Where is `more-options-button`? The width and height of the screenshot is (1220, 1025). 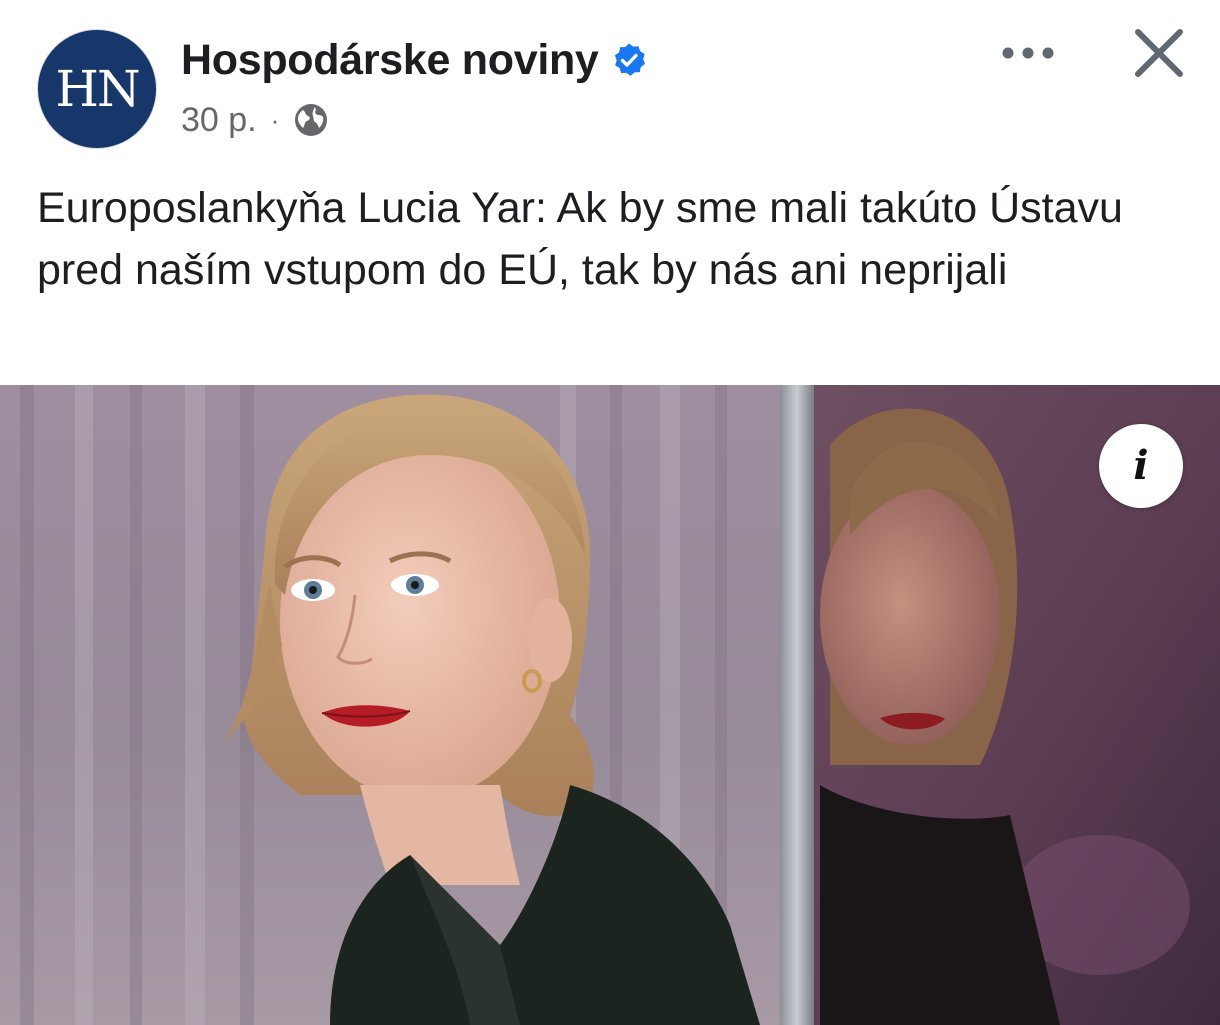
more-options-button is located at coordinates (1028, 53).